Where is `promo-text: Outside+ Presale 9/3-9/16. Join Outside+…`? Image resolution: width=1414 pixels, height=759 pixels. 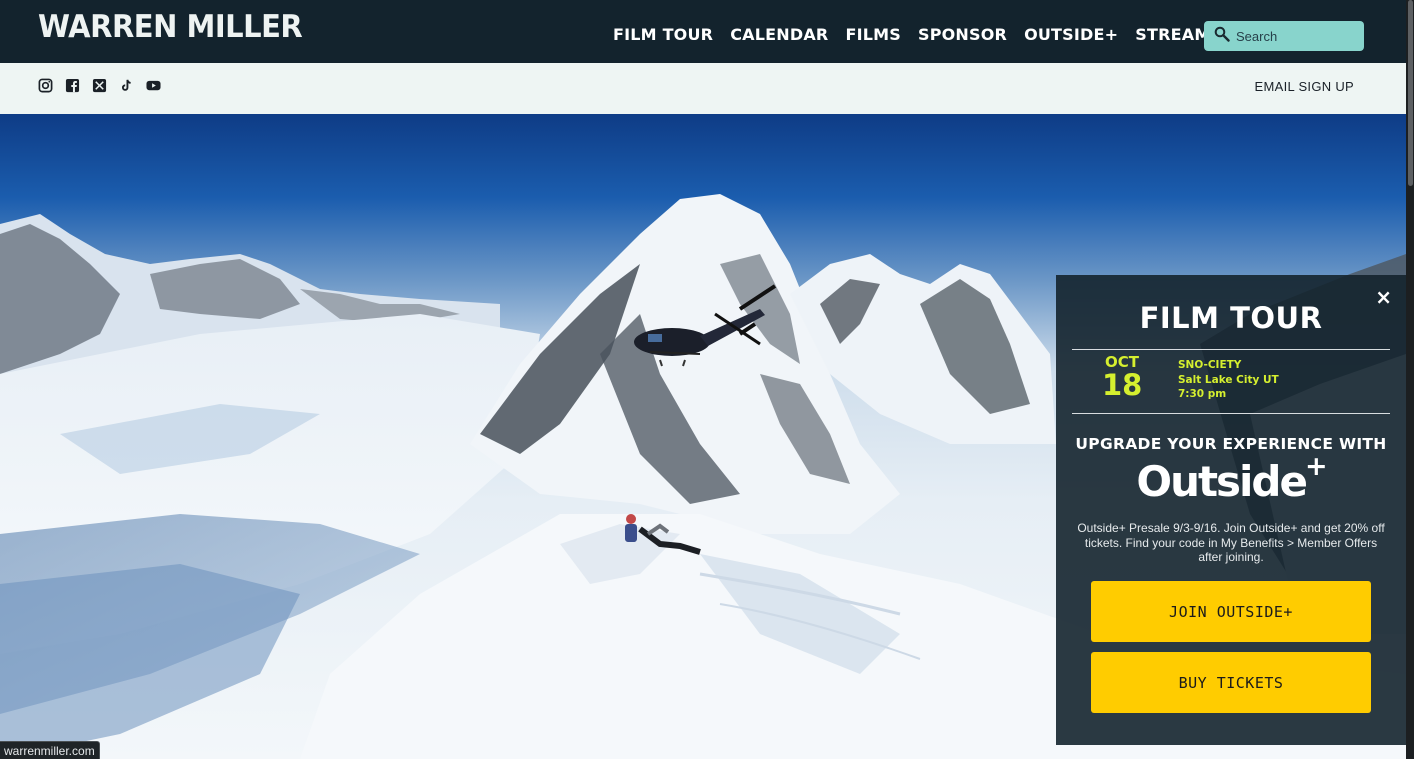
promo-text: Outside+ Presale 9/3-9/16. Join Outside+… is located at coordinates (1231, 542).